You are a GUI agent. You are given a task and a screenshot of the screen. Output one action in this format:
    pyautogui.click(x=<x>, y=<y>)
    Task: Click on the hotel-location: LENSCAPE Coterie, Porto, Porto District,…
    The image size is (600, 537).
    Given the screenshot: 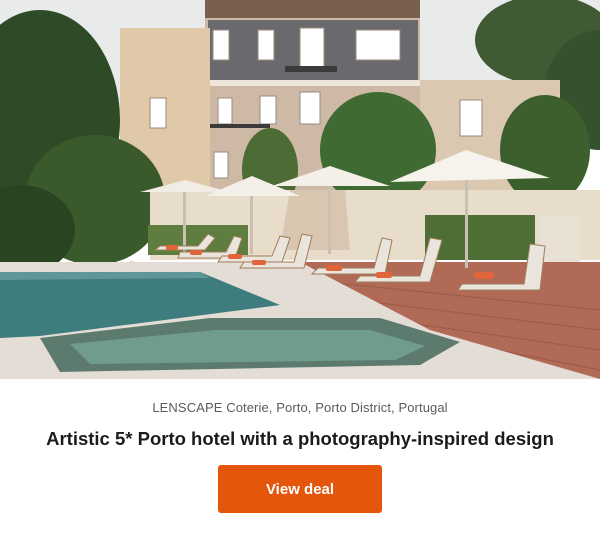 What is the action you would take?
    pyautogui.click(x=300, y=407)
    